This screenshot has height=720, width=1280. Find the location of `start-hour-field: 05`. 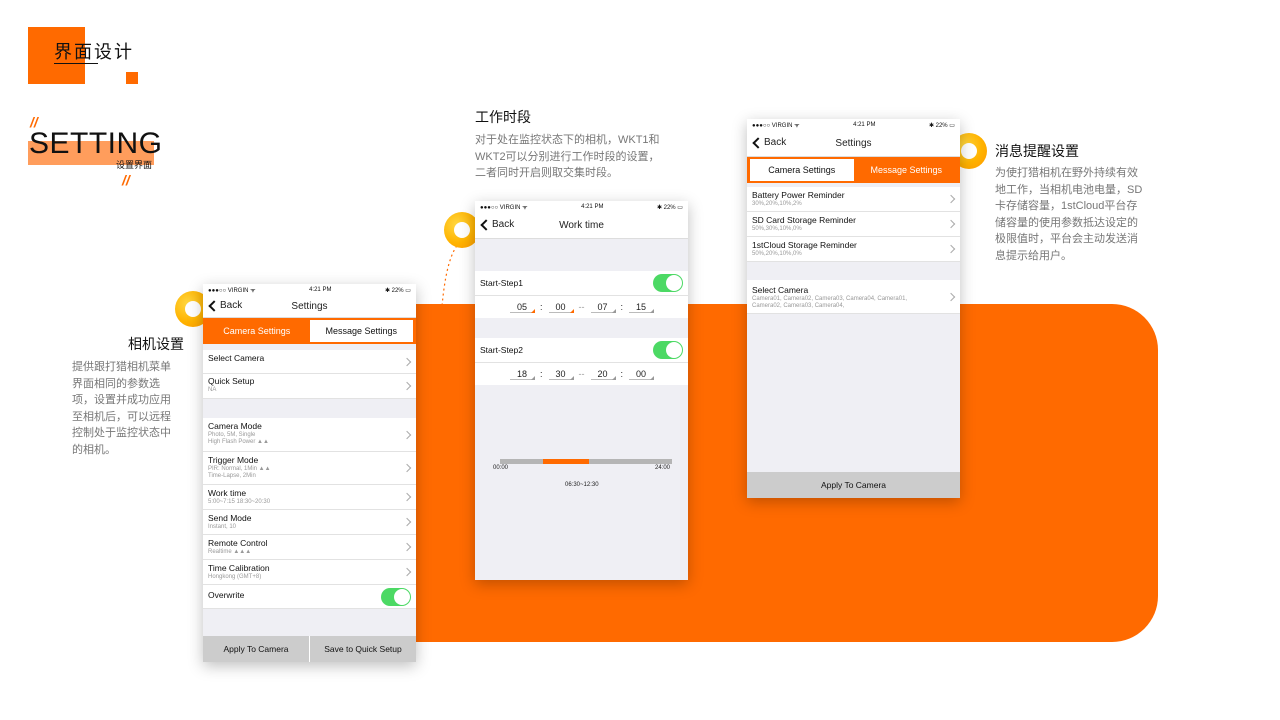

start-hour-field: 05 is located at coordinates (522, 307).